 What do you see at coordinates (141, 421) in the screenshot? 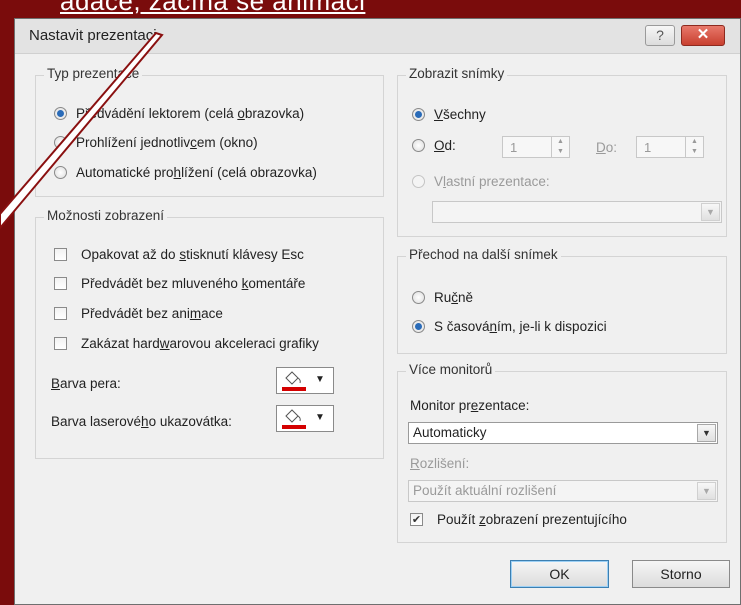
I see `laser-color-label: Barva laserového ukazovátka:` at bounding box center [141, 421].